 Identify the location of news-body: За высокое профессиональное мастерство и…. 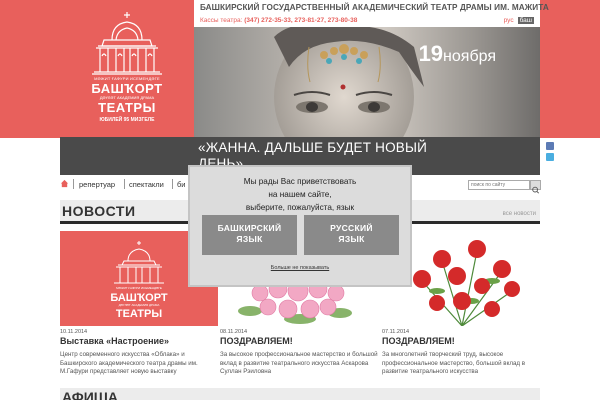
(299, 363).